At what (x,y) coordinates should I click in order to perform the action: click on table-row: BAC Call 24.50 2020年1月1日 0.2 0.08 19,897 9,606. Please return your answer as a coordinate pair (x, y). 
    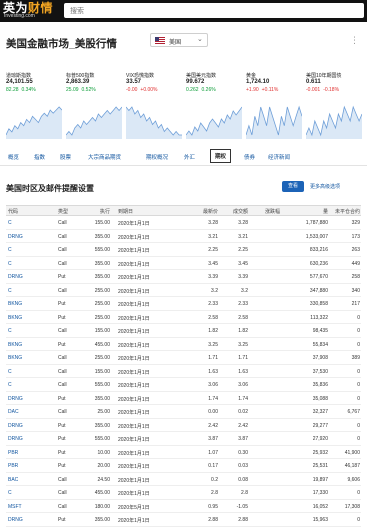
    Looking at the image, I should click on (183, 479).